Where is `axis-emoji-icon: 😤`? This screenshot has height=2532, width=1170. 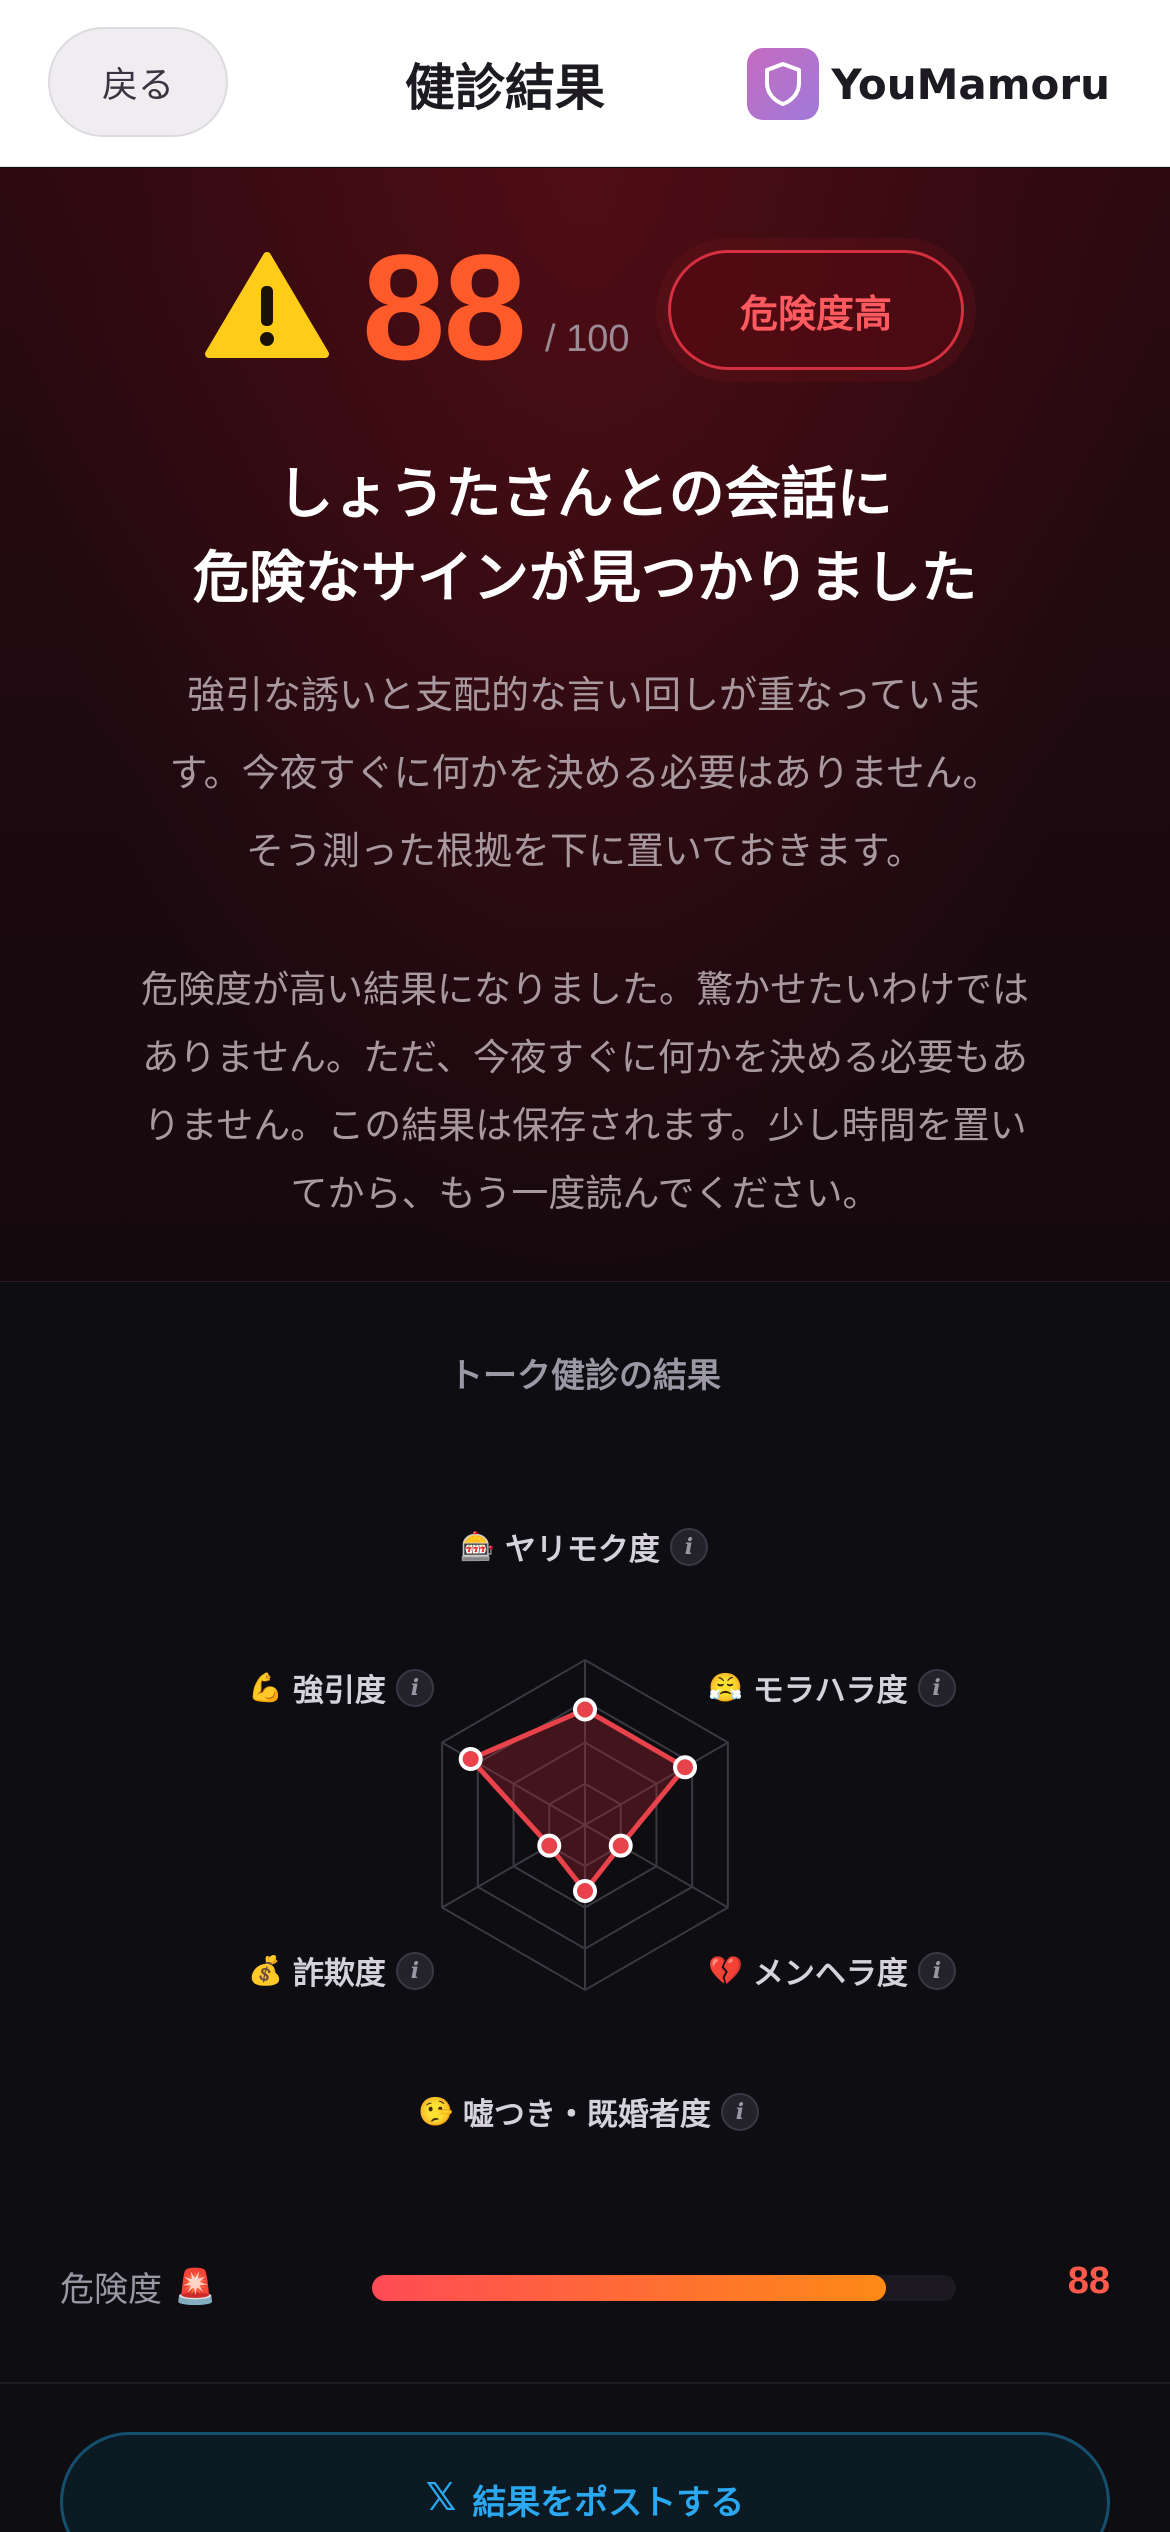
axis-emoji-icon: 😤 is located at coordinates (725, 1687).